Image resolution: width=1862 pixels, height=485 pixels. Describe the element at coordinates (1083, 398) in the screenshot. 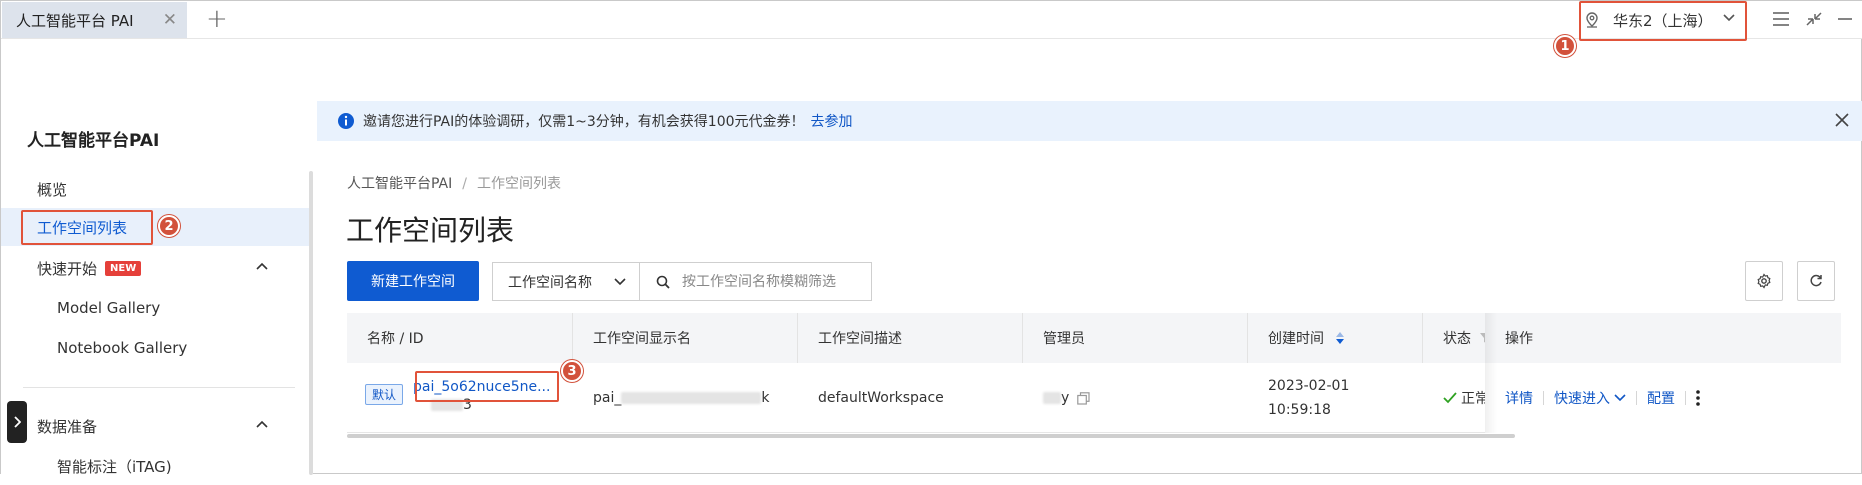

I see `copy-icon` at that location.